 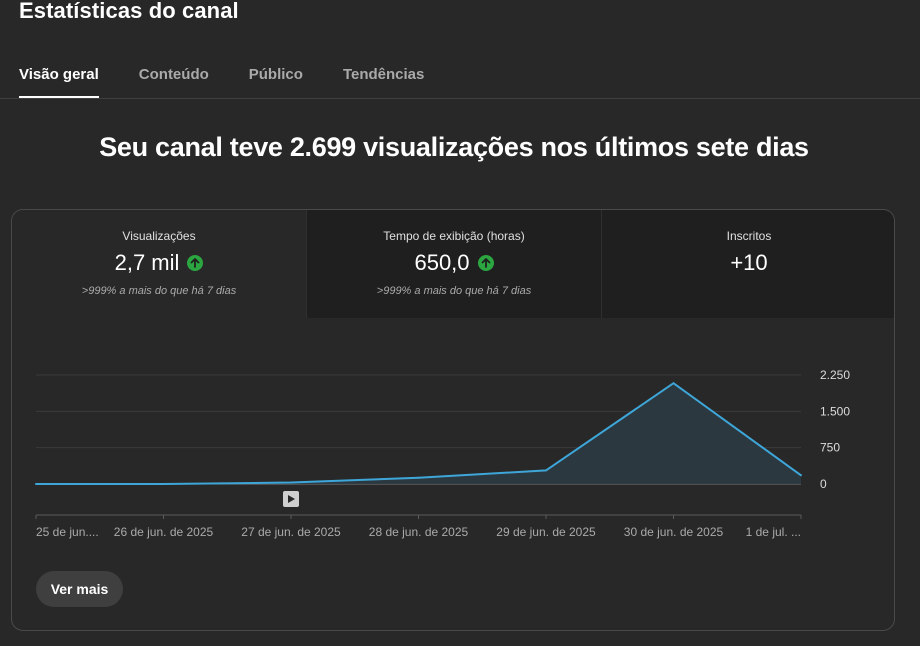 I want to click on metric-subscribers: Inscritos +10, so click(x=747, y=264).